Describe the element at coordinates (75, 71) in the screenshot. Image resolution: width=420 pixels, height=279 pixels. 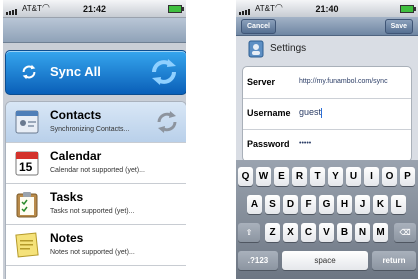
I see `sync-all-label: Sync All` at that location.